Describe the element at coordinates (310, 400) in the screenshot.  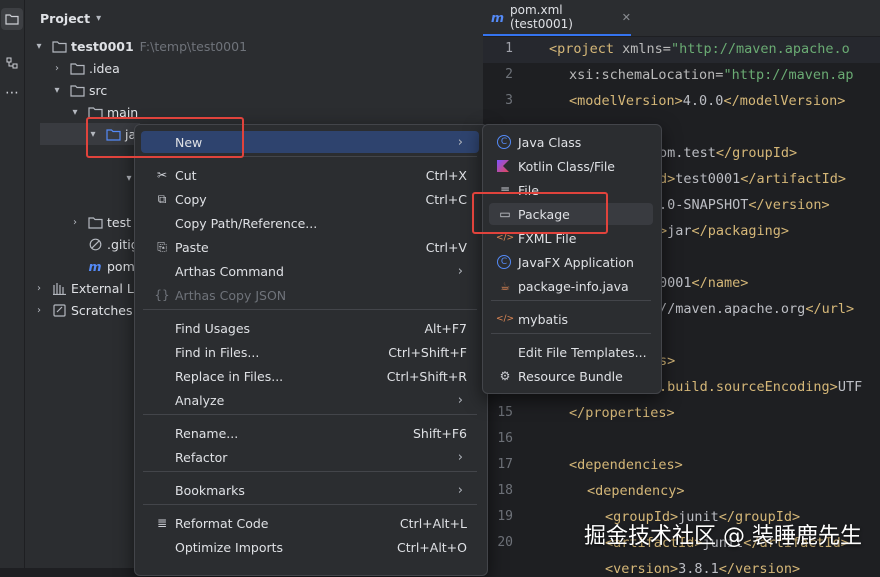
I see `menu-item-analyze: Analyze ›` at that location.